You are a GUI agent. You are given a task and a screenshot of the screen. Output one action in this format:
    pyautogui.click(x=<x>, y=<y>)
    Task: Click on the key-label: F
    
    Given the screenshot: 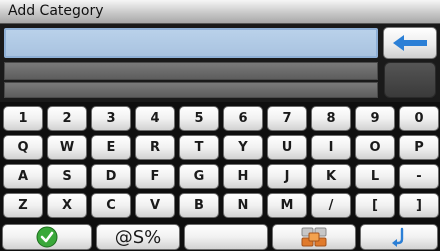 What is the action you would take?
    pyautogui.click(x=155, y=176)
    